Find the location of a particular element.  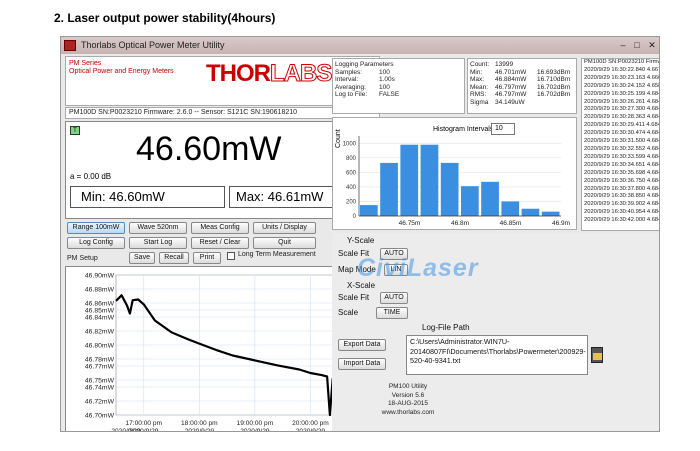

logo-labs: LABS is located at coordinates (300, 74).